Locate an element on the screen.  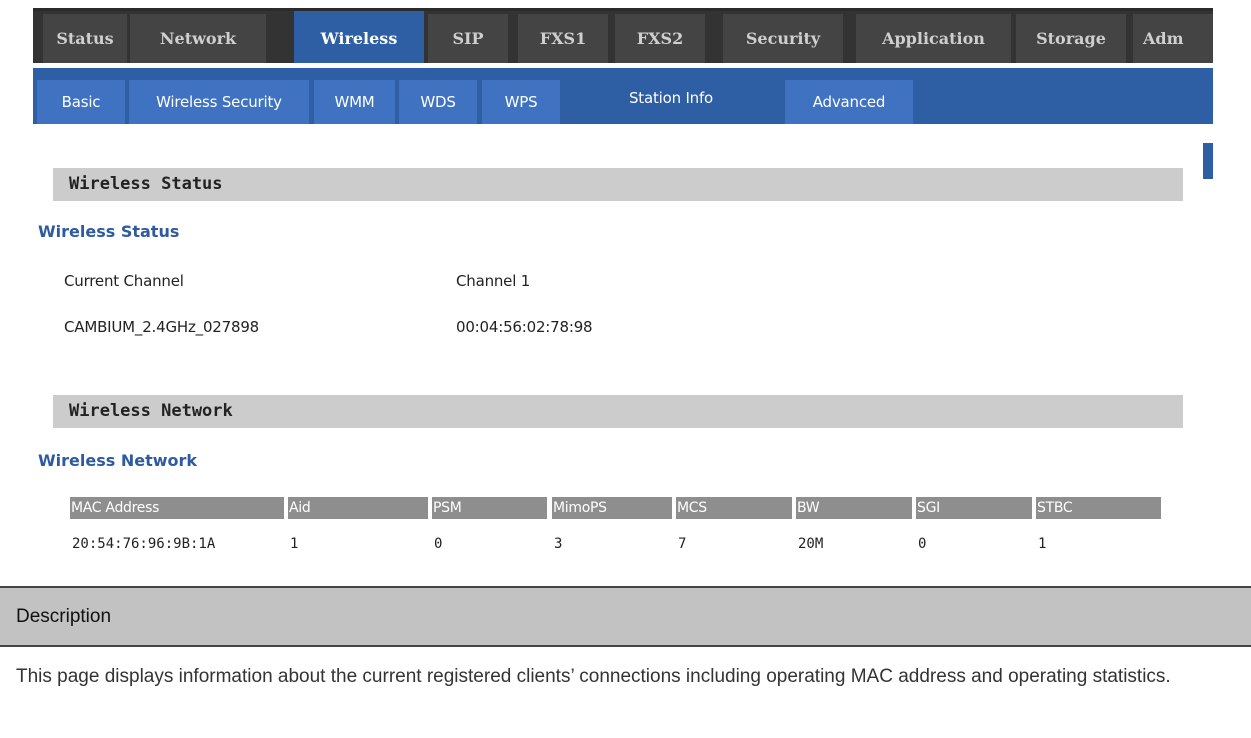
description-header: Description is located at coordinates (625, 616).